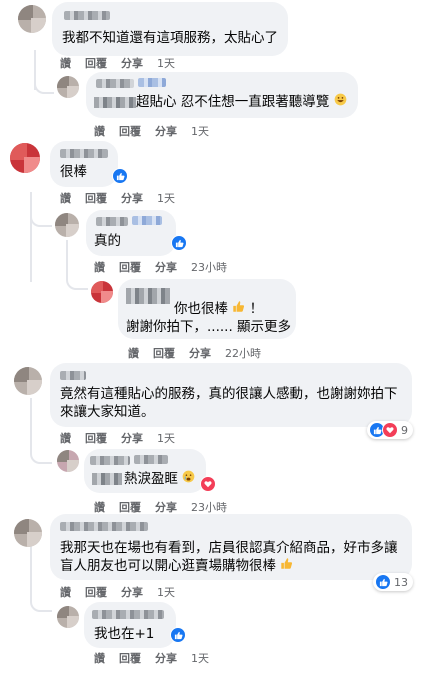 Image resolution: width=443 pixels, height=673 pixels. Describe the element at coordinates (231, 395) in the screenshot. I see `comment-bubble: 竟然有這種貼心的服務，真的很讓人感動，也謝謝妳拍下 來讓大家知道。` at that location.